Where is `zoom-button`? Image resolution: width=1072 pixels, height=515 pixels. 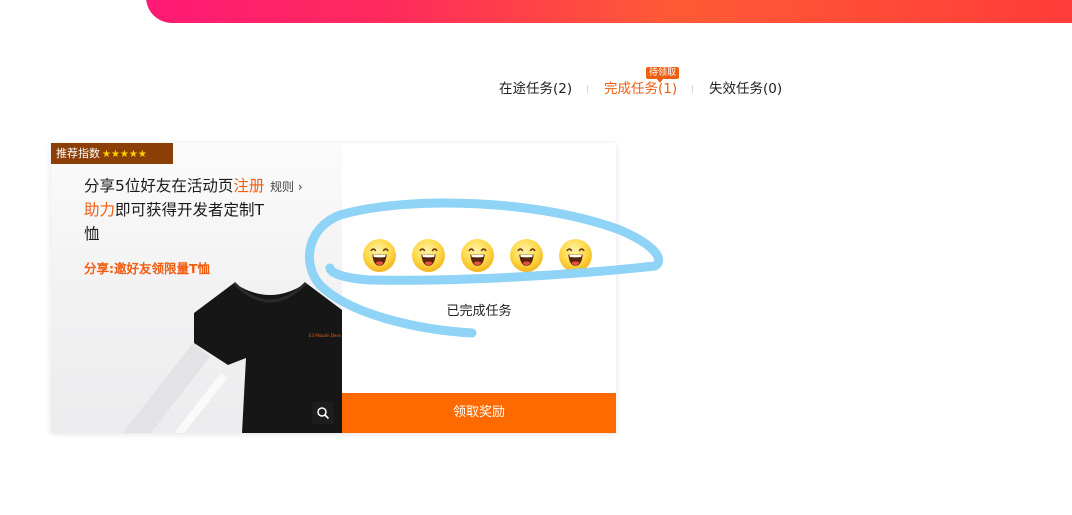 zoom-button is located at coordinates (323, 413).